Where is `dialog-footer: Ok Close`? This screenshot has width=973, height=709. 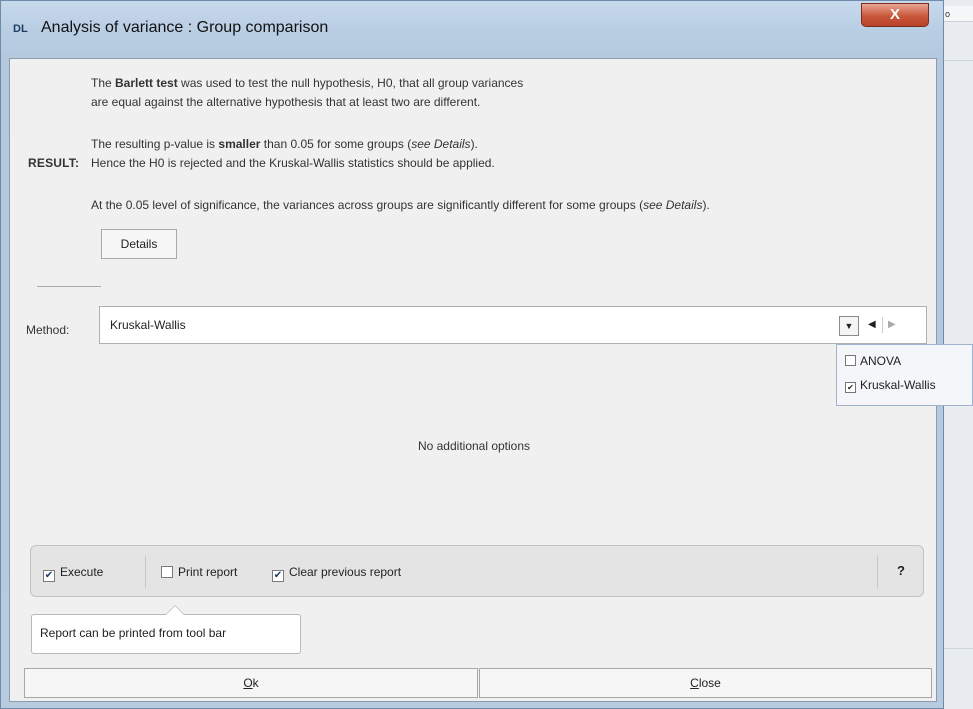
dialog-footer: Ok Close is located at coordinates (478, 684).